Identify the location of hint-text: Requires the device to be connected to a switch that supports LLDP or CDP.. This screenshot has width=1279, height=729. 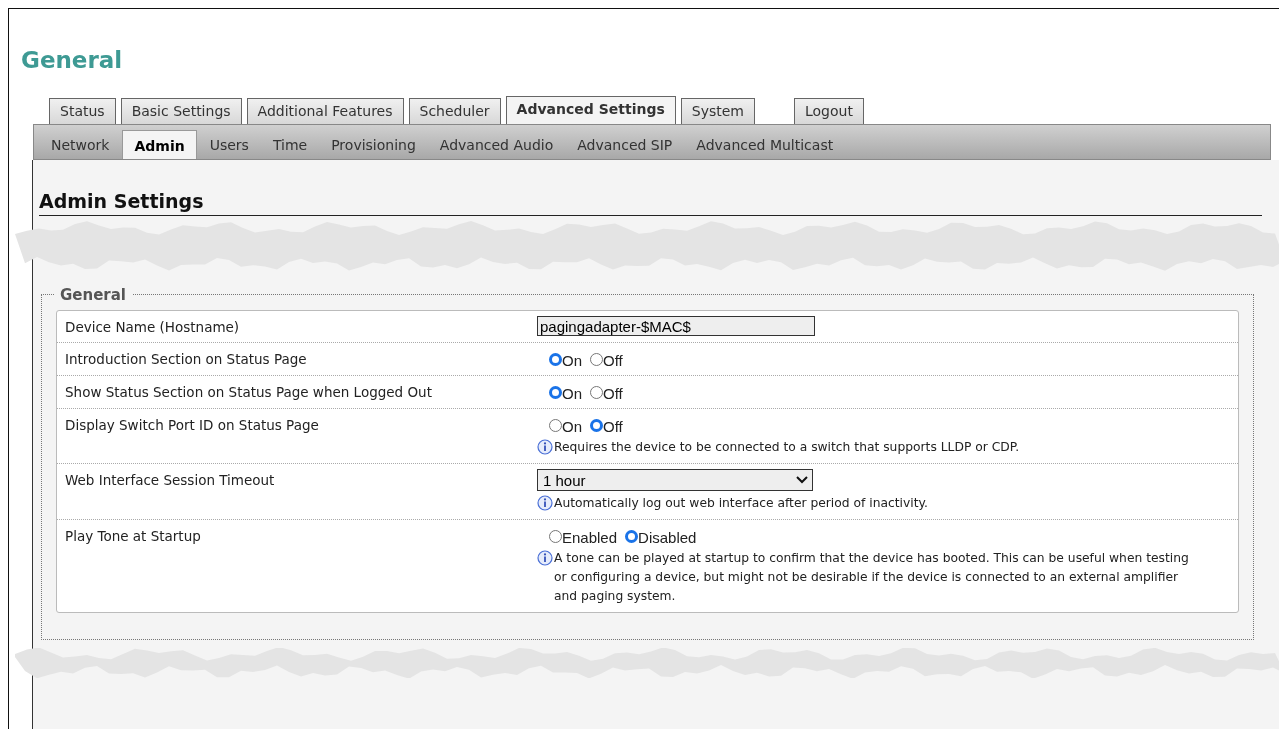
(787, 447).